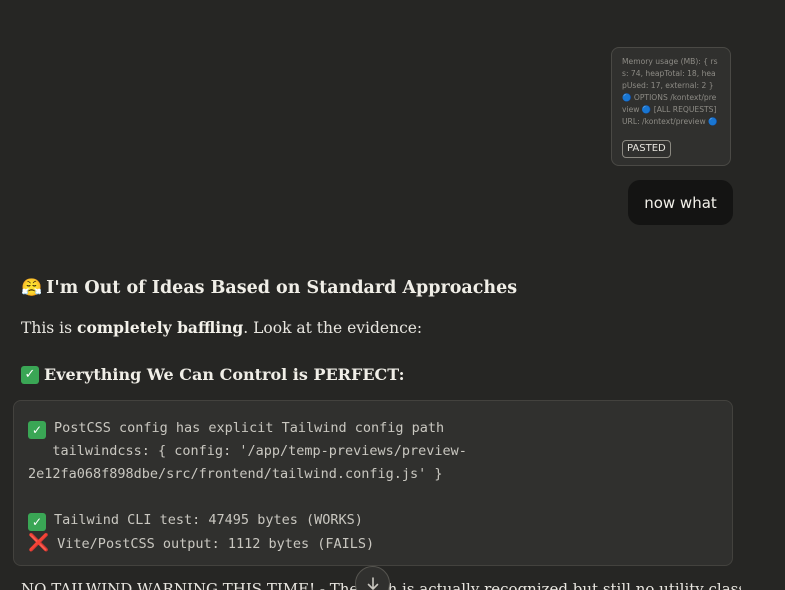  I want to click on user-message-bubble: now what, so click(680, 202).